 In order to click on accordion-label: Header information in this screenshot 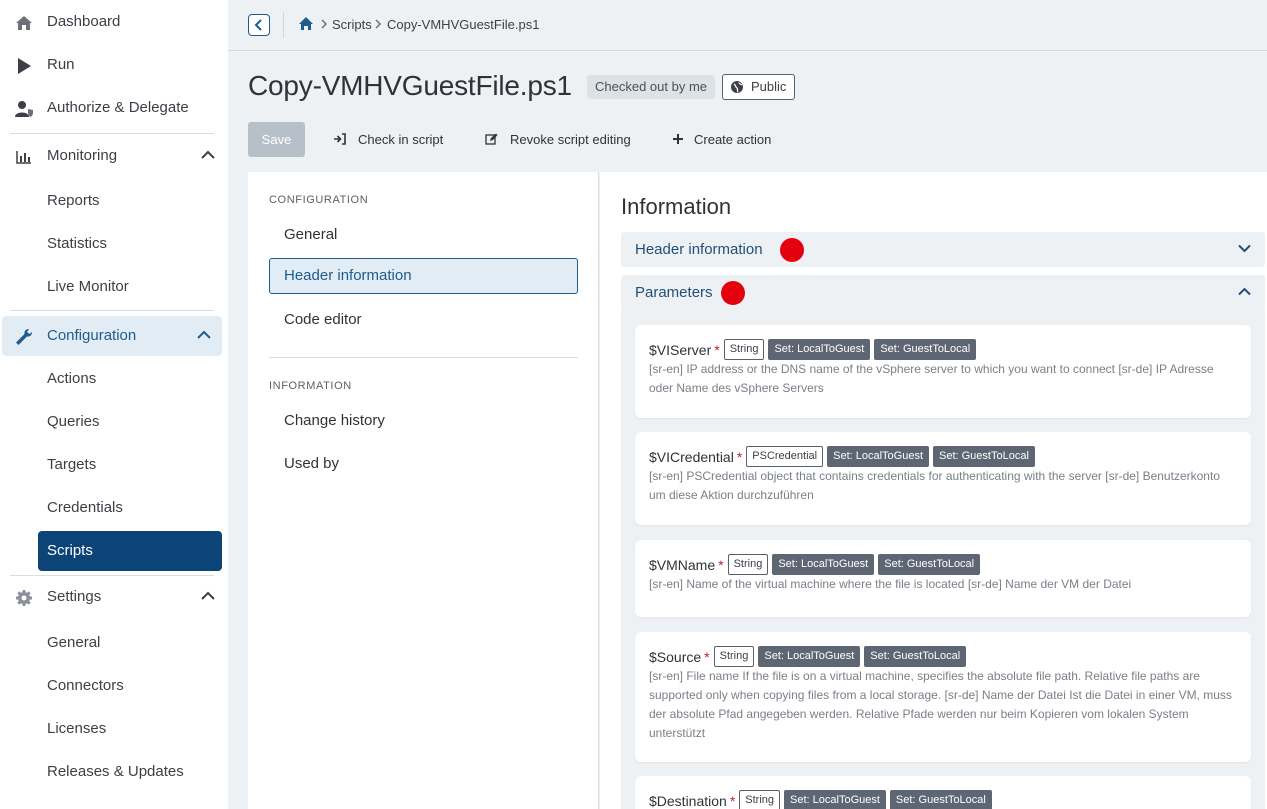, I will do `click(699, 249)`.